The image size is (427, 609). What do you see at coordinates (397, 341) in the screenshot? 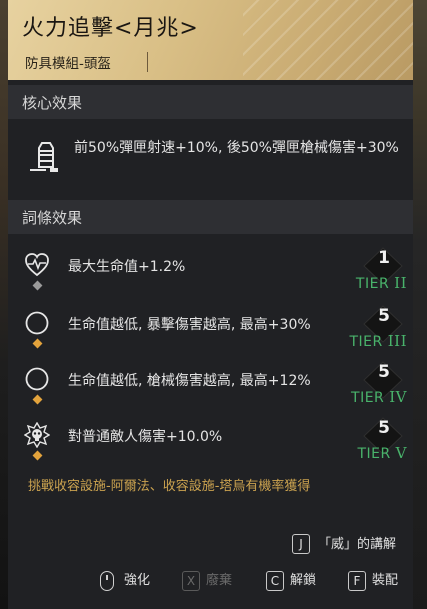
I see `tier-numeral: III` at bounding box center [397, 341].